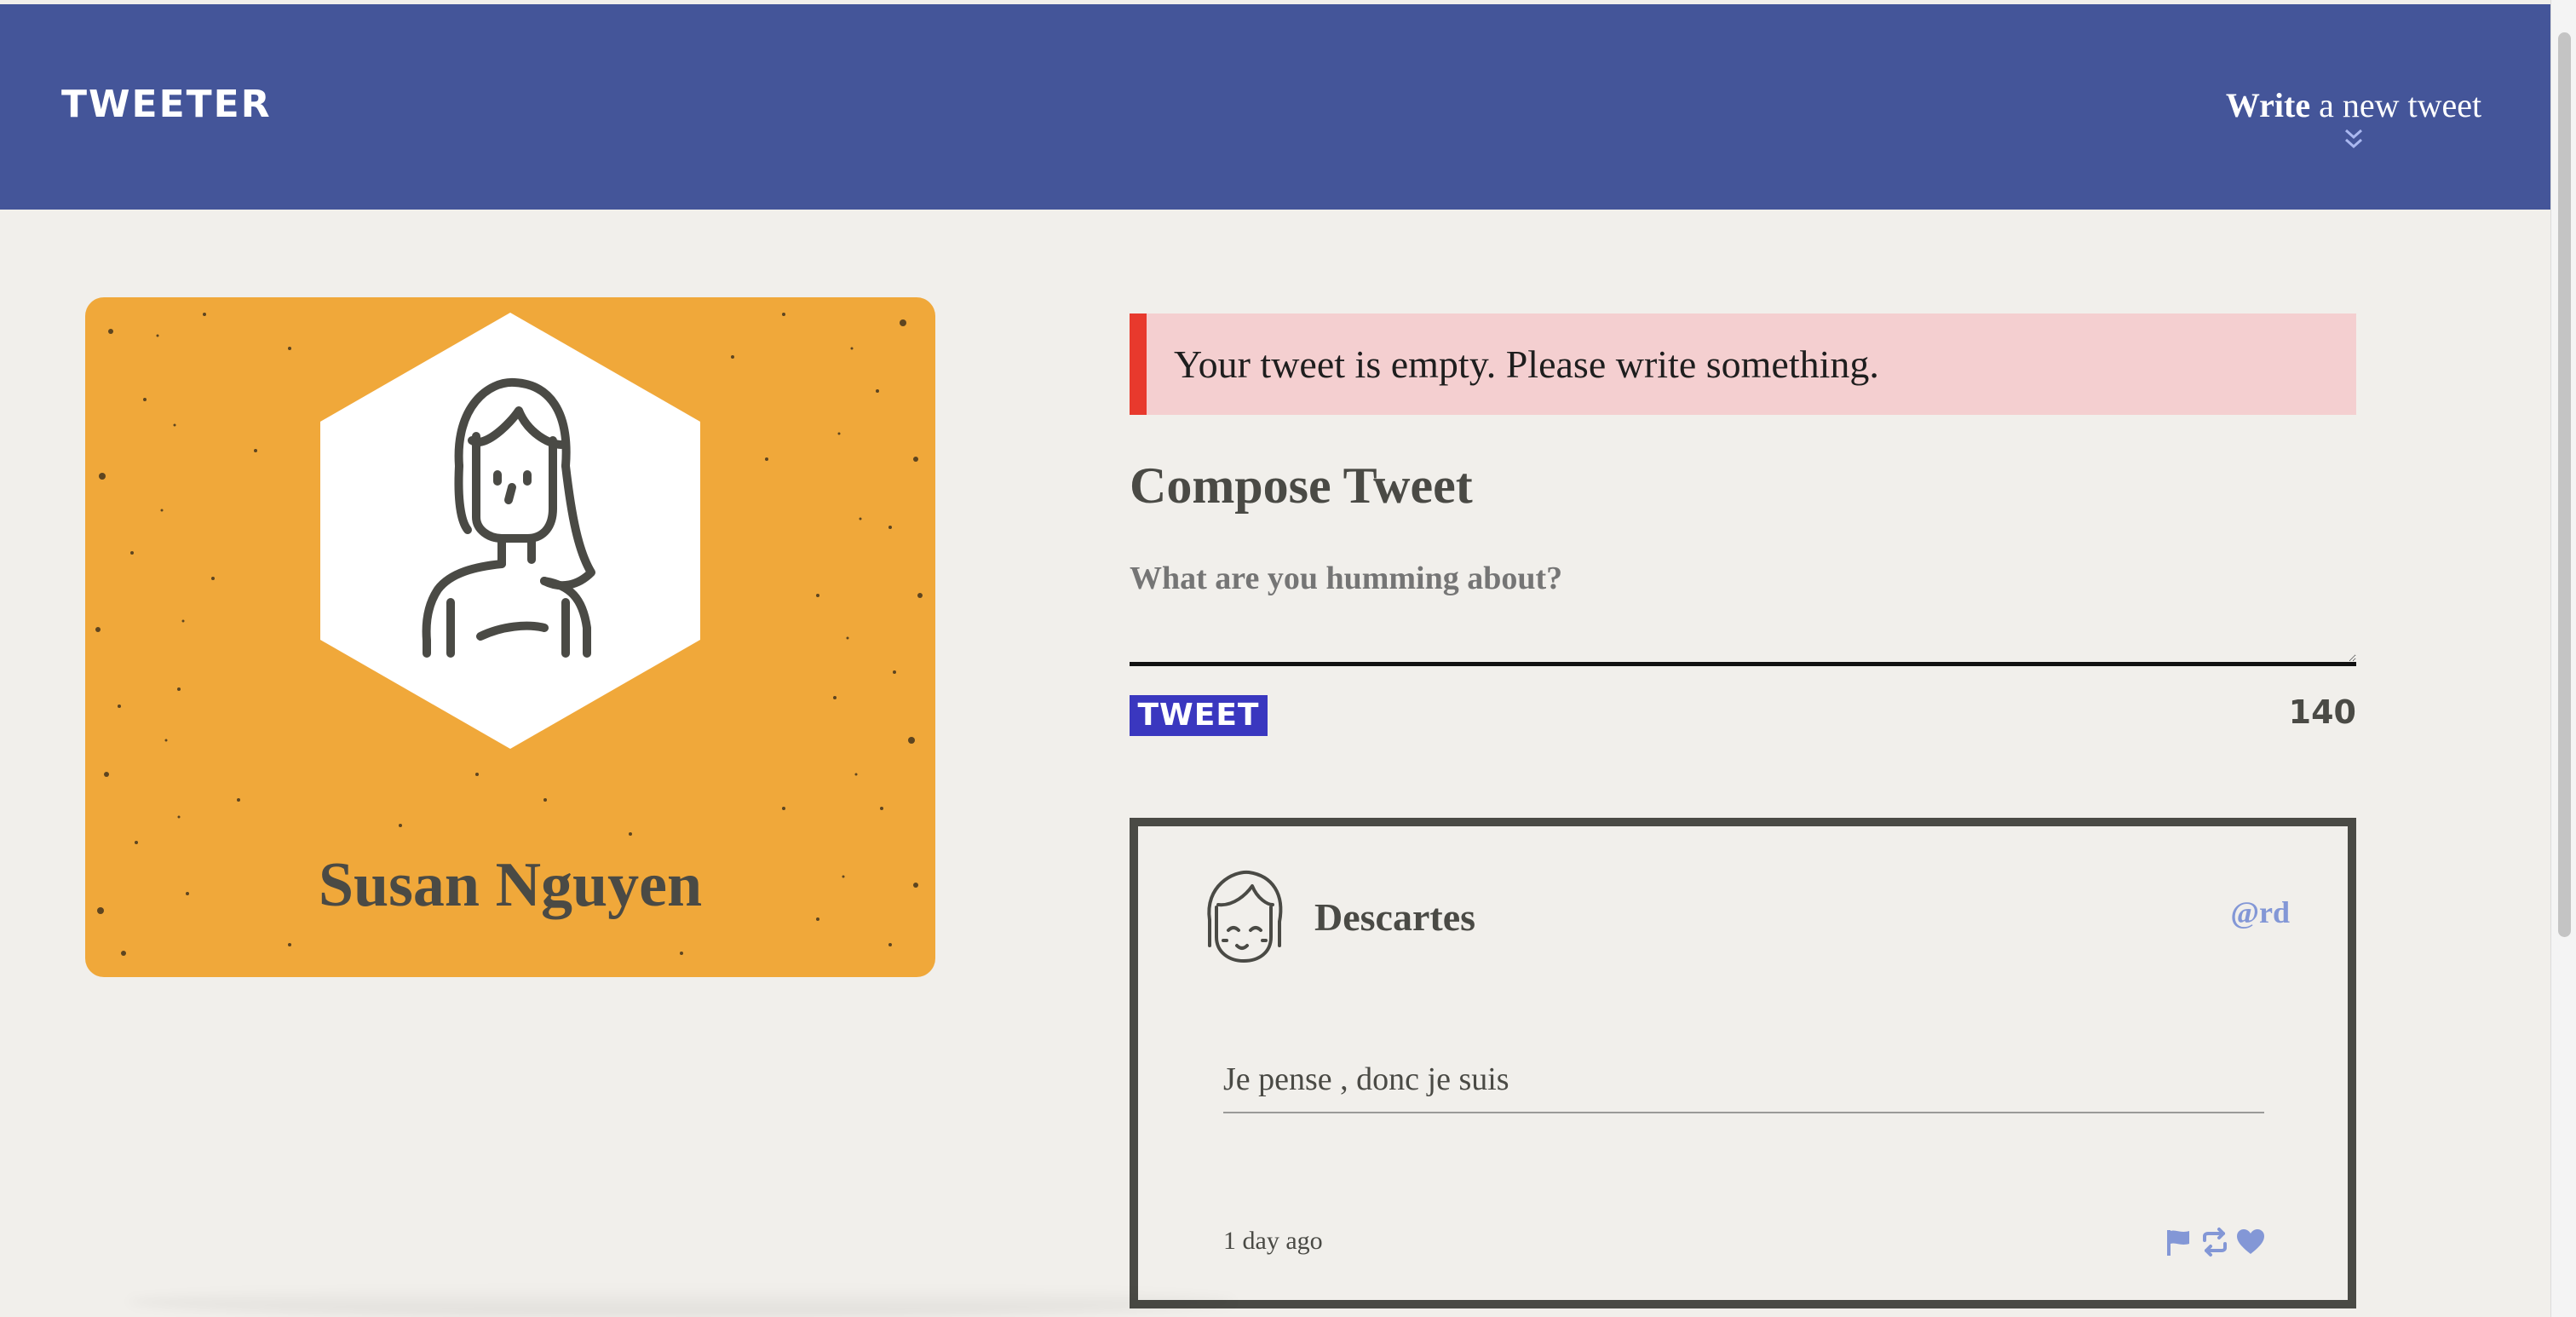 The image size is (2576, 1317). I want to click on tweet-submit-button: TWEET, so click(1199, 716).